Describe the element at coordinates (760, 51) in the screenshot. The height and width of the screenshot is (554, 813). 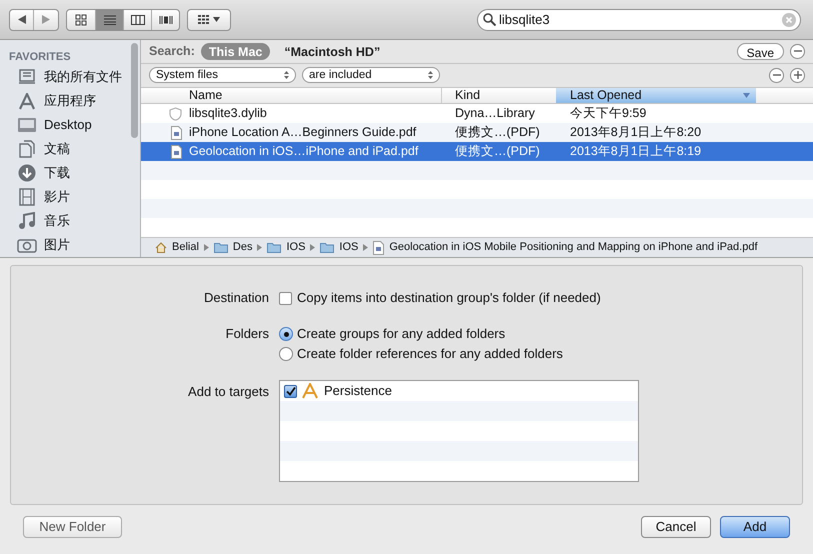
I see `save-button: Save` at that location.